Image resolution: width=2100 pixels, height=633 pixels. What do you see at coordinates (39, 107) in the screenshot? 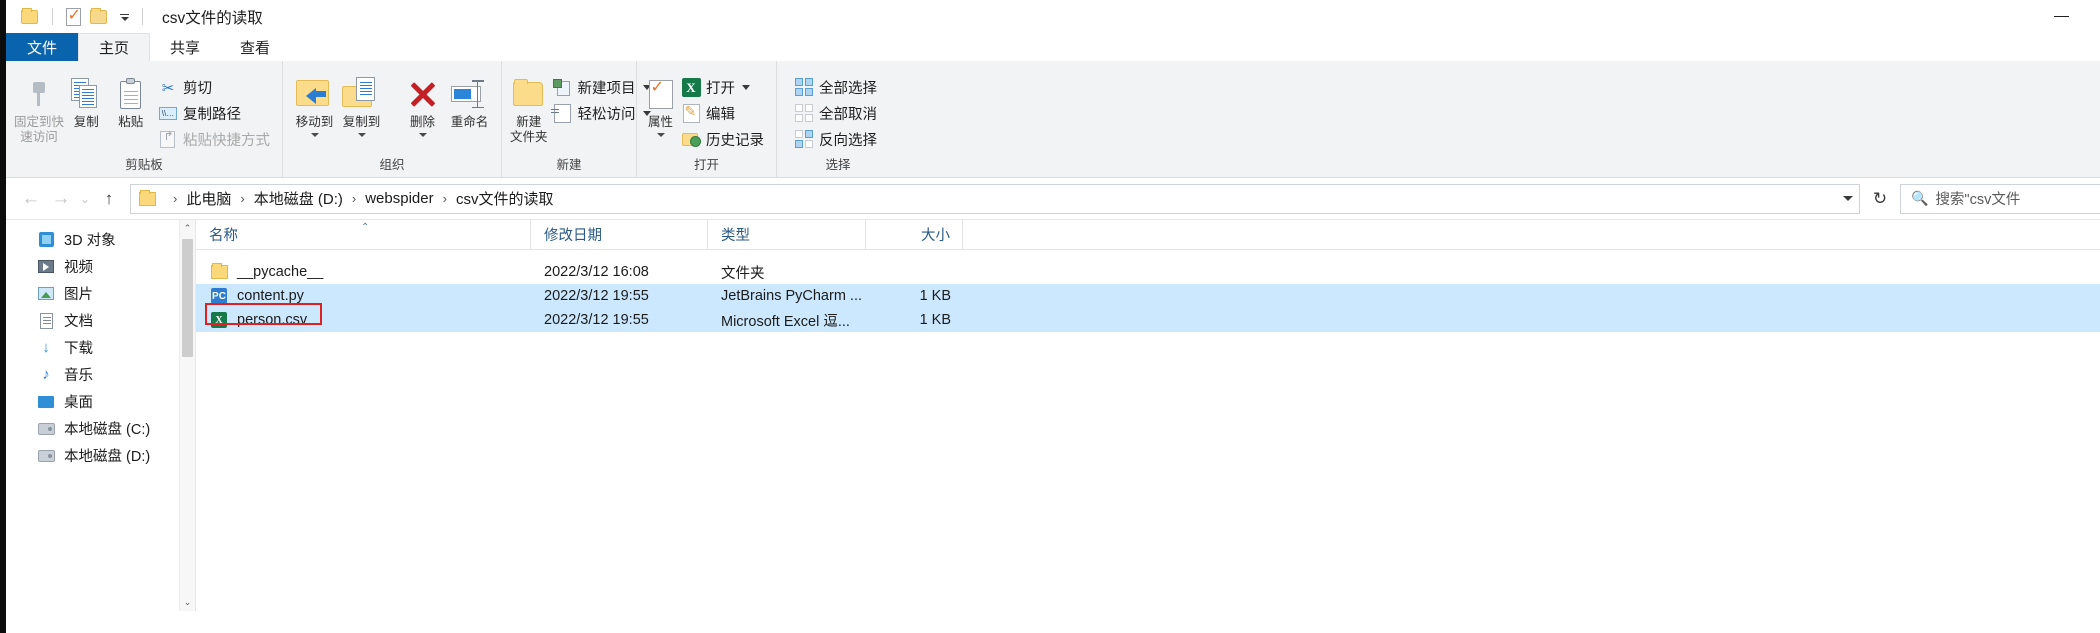
I see `pin-to-quick-access-button: 固定到快 速访问` at bounding box center [39, 107].